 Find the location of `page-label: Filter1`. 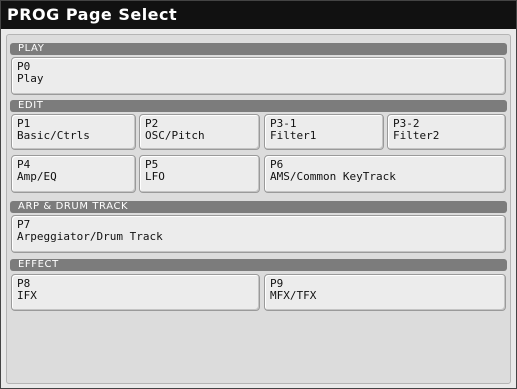

page-label: Filter1 is located at coordinates (293, 135).